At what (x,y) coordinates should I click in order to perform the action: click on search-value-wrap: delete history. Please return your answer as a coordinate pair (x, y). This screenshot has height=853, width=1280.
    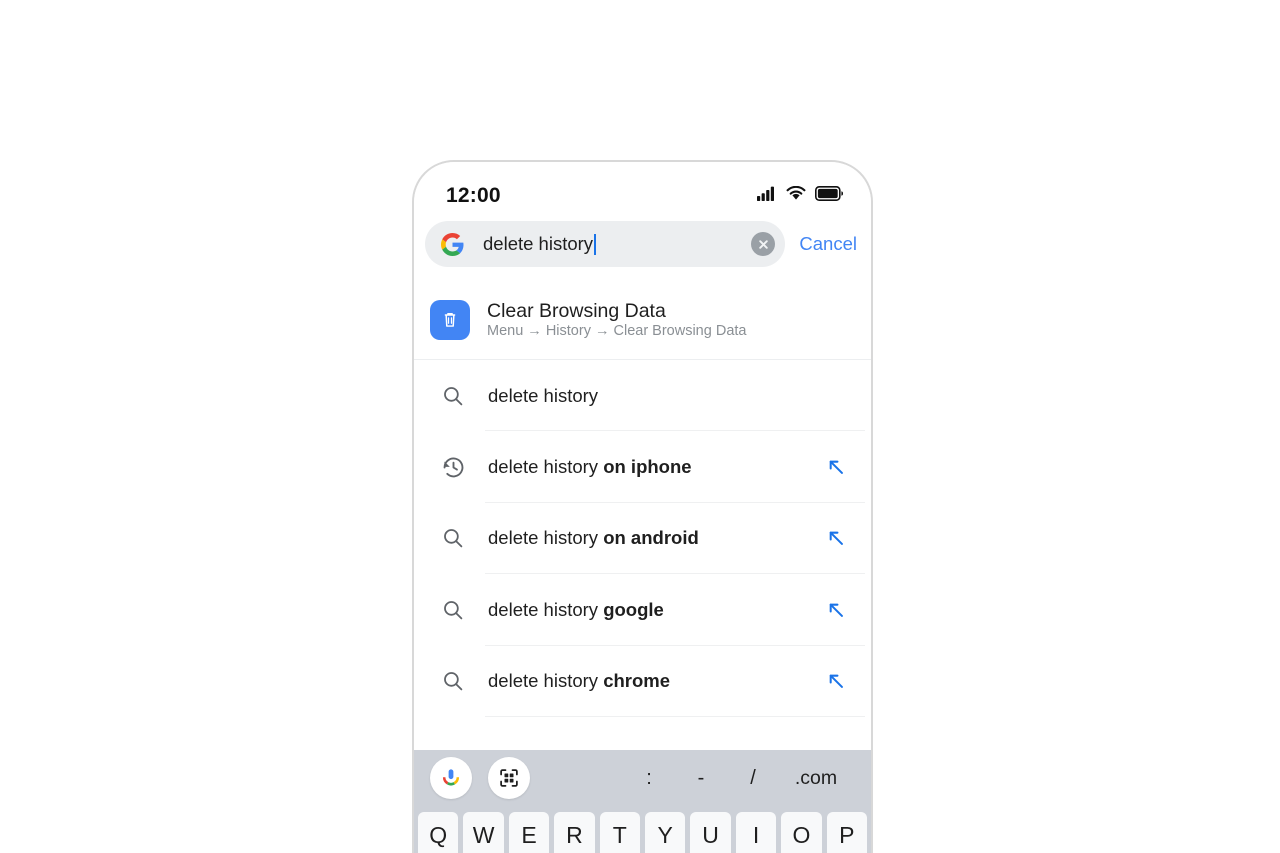
    Looking at the image, I should click on (614, 244).